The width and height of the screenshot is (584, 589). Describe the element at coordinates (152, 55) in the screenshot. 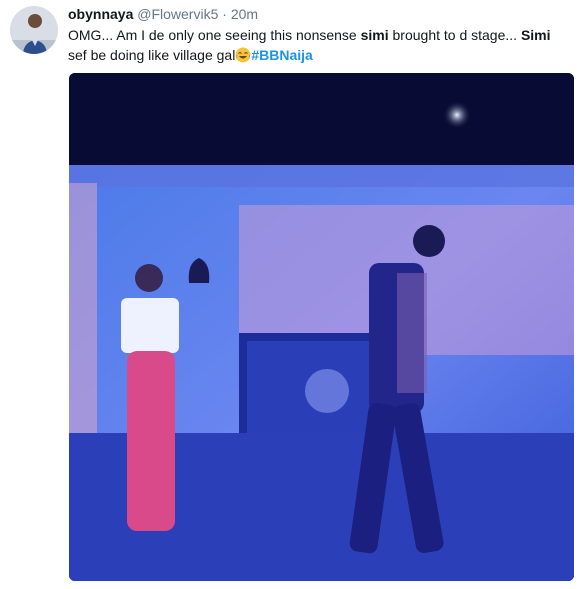

I see `tweet-text-part: sef be doing like village gal` at that location.